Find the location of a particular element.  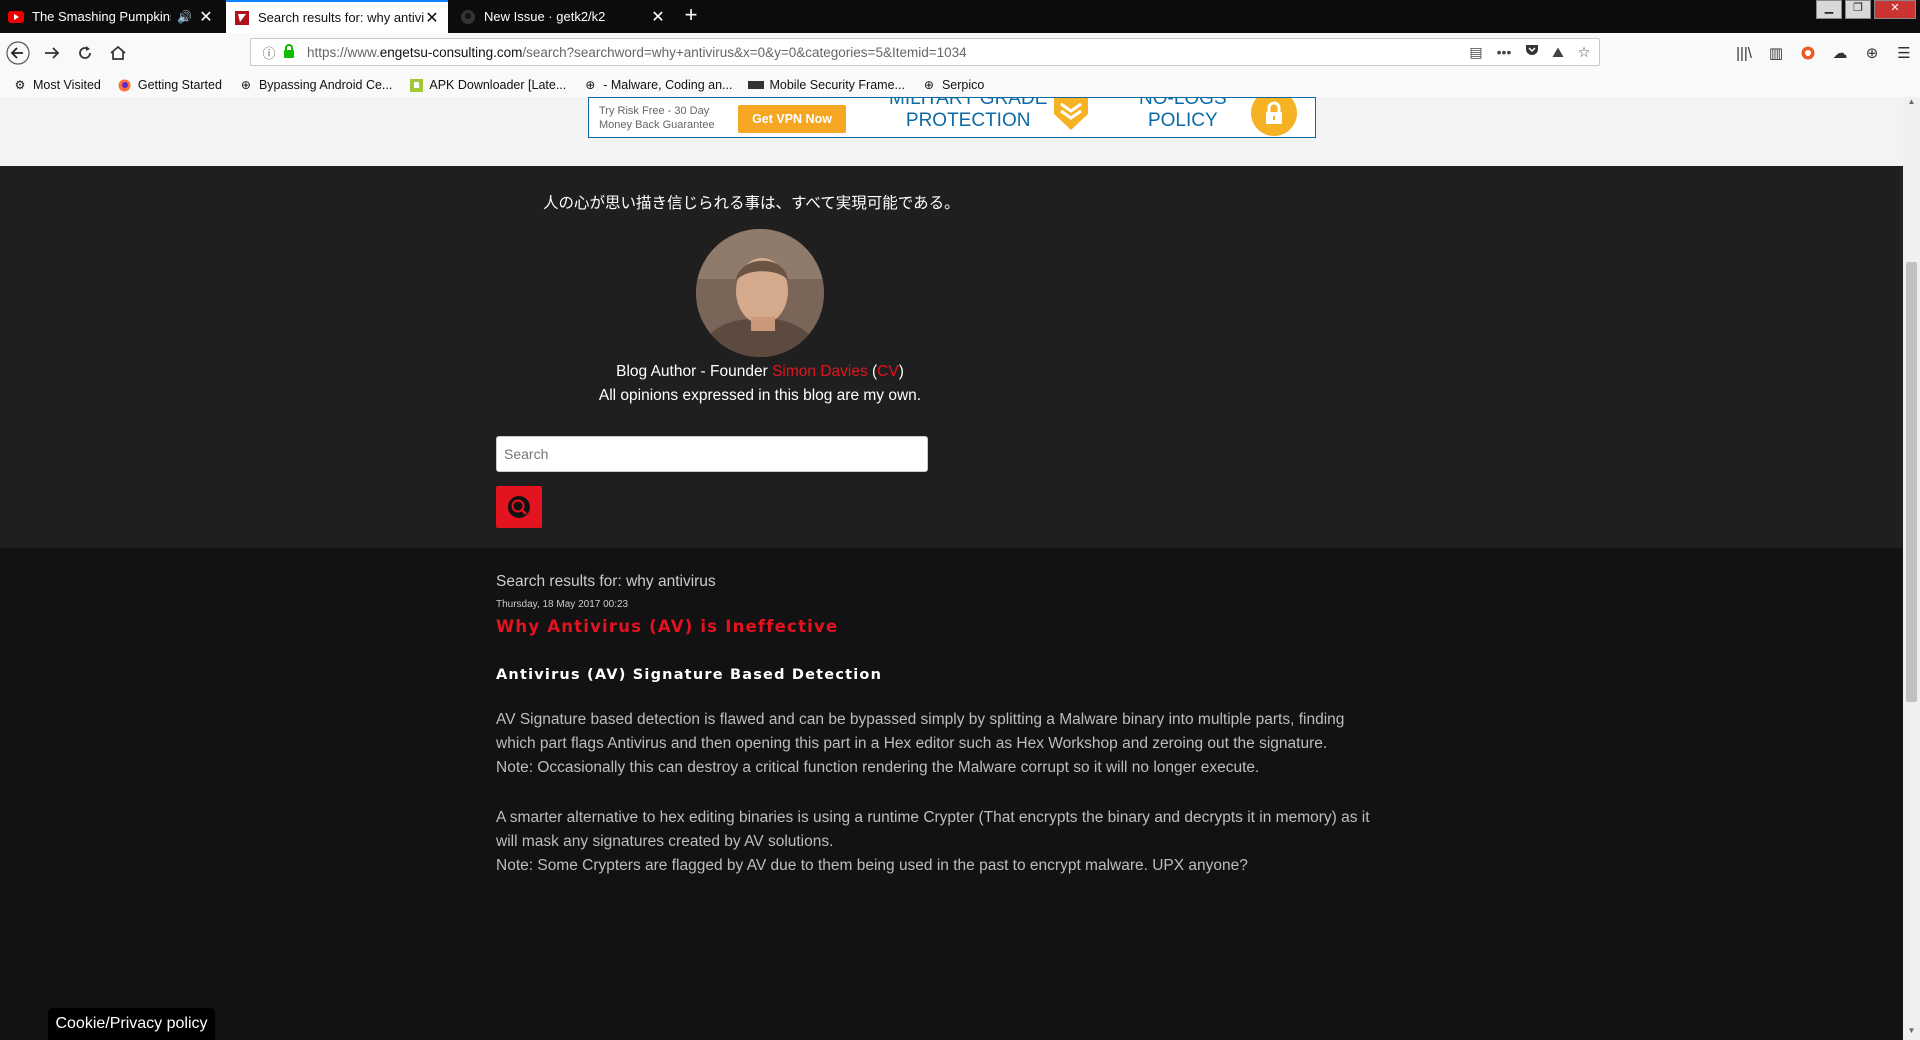

menu-icon: ☰ is located at coordinates (1904, 53).